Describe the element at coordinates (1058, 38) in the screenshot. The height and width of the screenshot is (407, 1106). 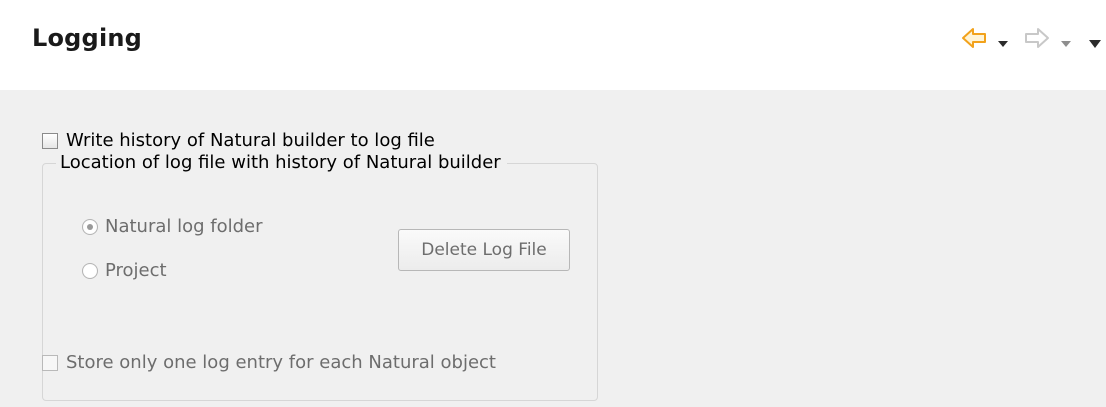
I see `nav-forward-group` at that location.